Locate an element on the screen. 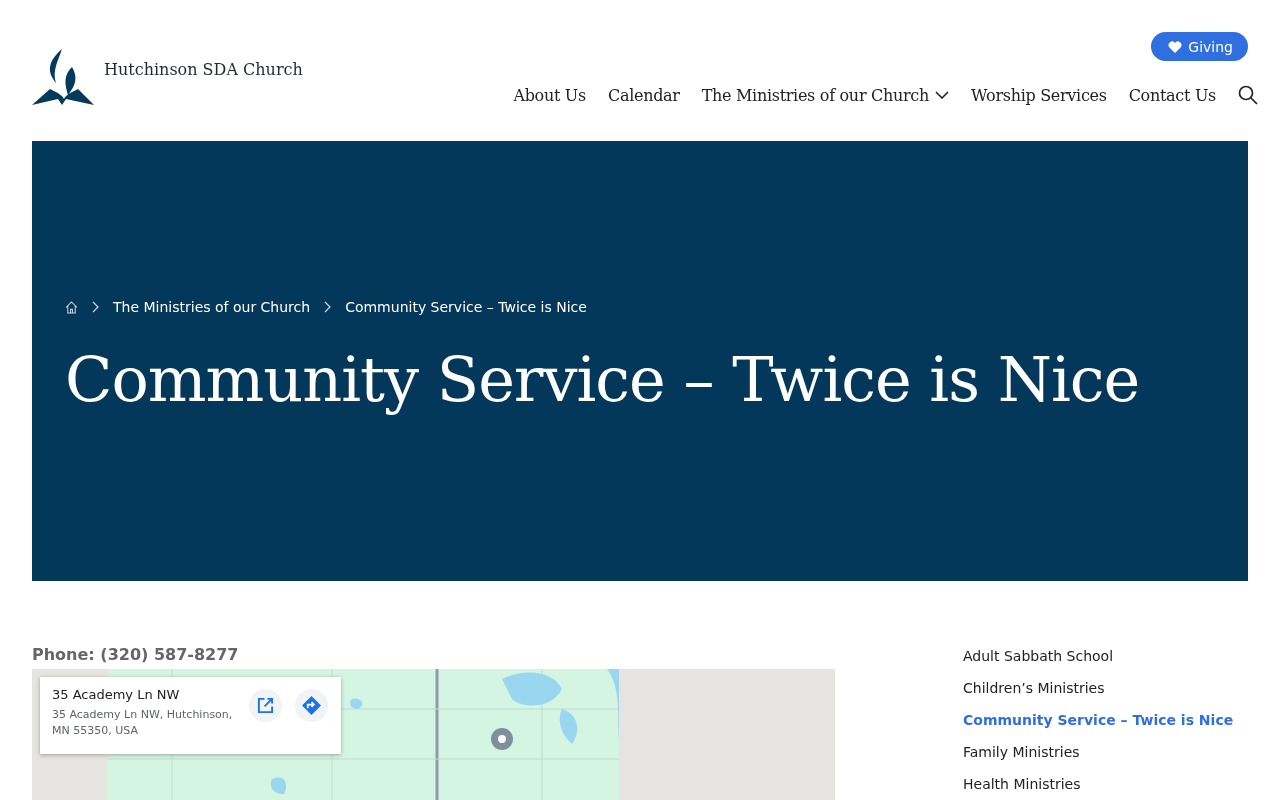  search-icon is located at coordinates (1248, 95).